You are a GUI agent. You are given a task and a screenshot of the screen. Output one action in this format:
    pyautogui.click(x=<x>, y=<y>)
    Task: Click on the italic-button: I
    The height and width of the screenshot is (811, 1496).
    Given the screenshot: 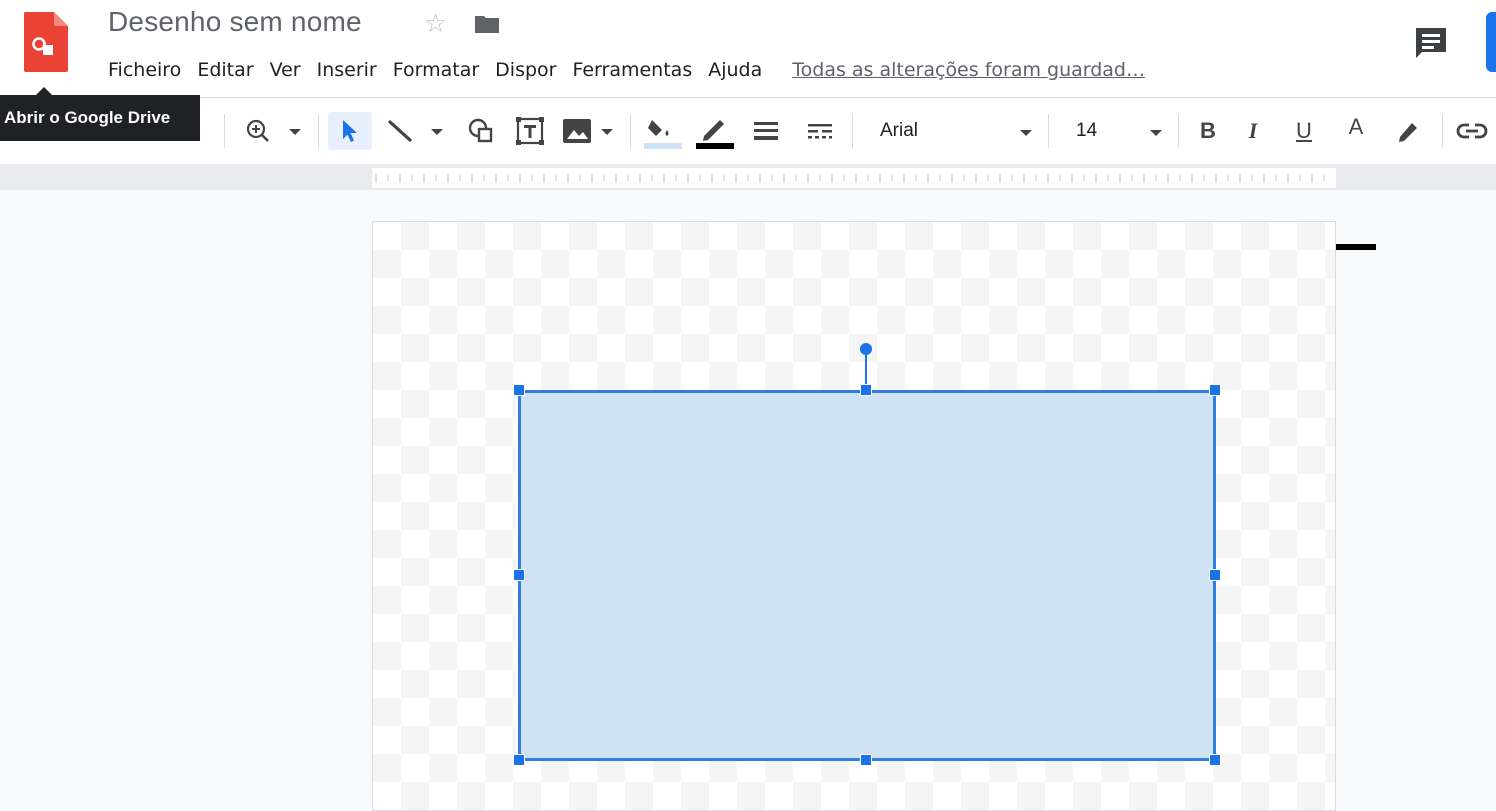 What is the action you would take?
    pyautogui.click(x=1253, y=131)
    